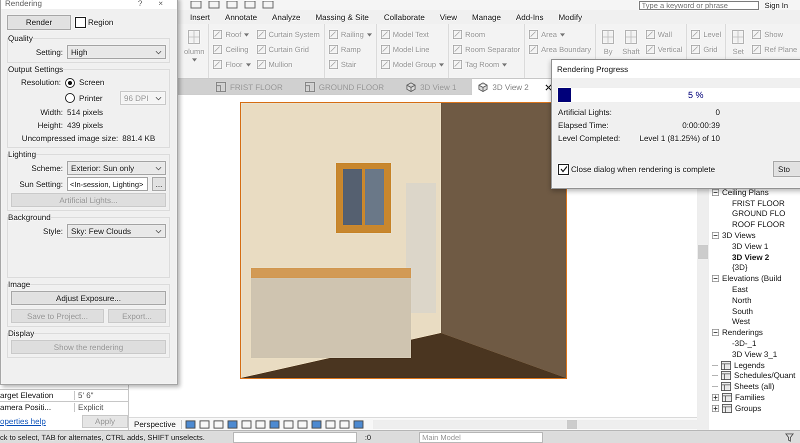 Image resolution: width=800 pixels, height=443 pixels. I want to click on ribbon-tab: Analyze, so click(286, 17).